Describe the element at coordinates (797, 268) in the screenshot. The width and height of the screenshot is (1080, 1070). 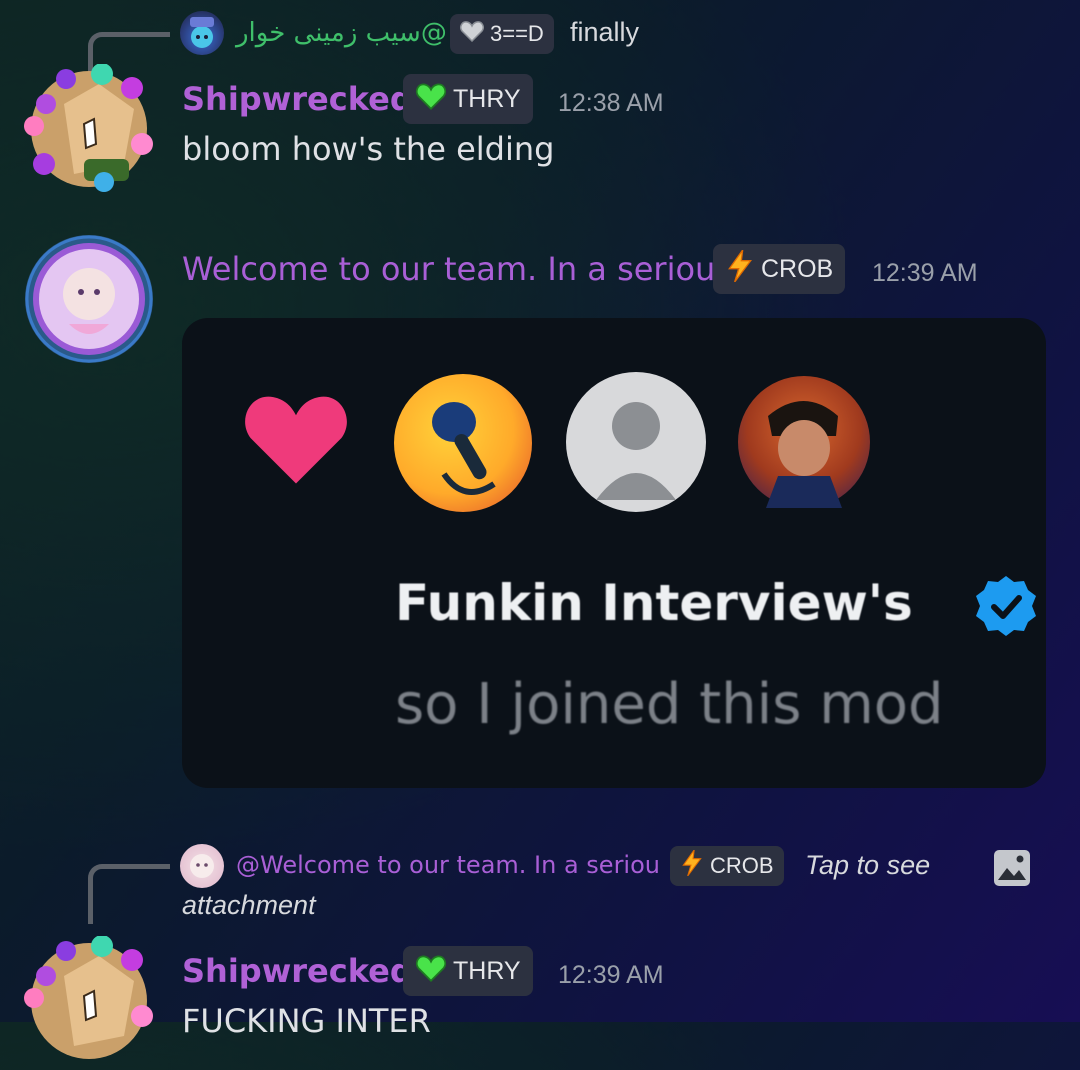
I see `role-tag-label: CROB` at that location.